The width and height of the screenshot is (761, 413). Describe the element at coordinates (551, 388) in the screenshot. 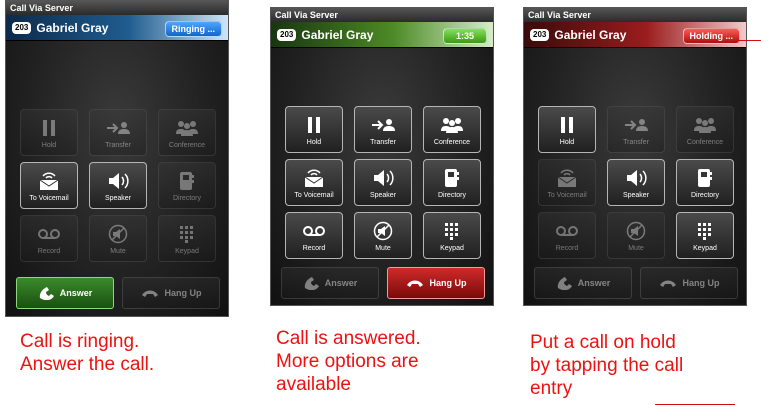

I see `caption-line: entry` at that location.